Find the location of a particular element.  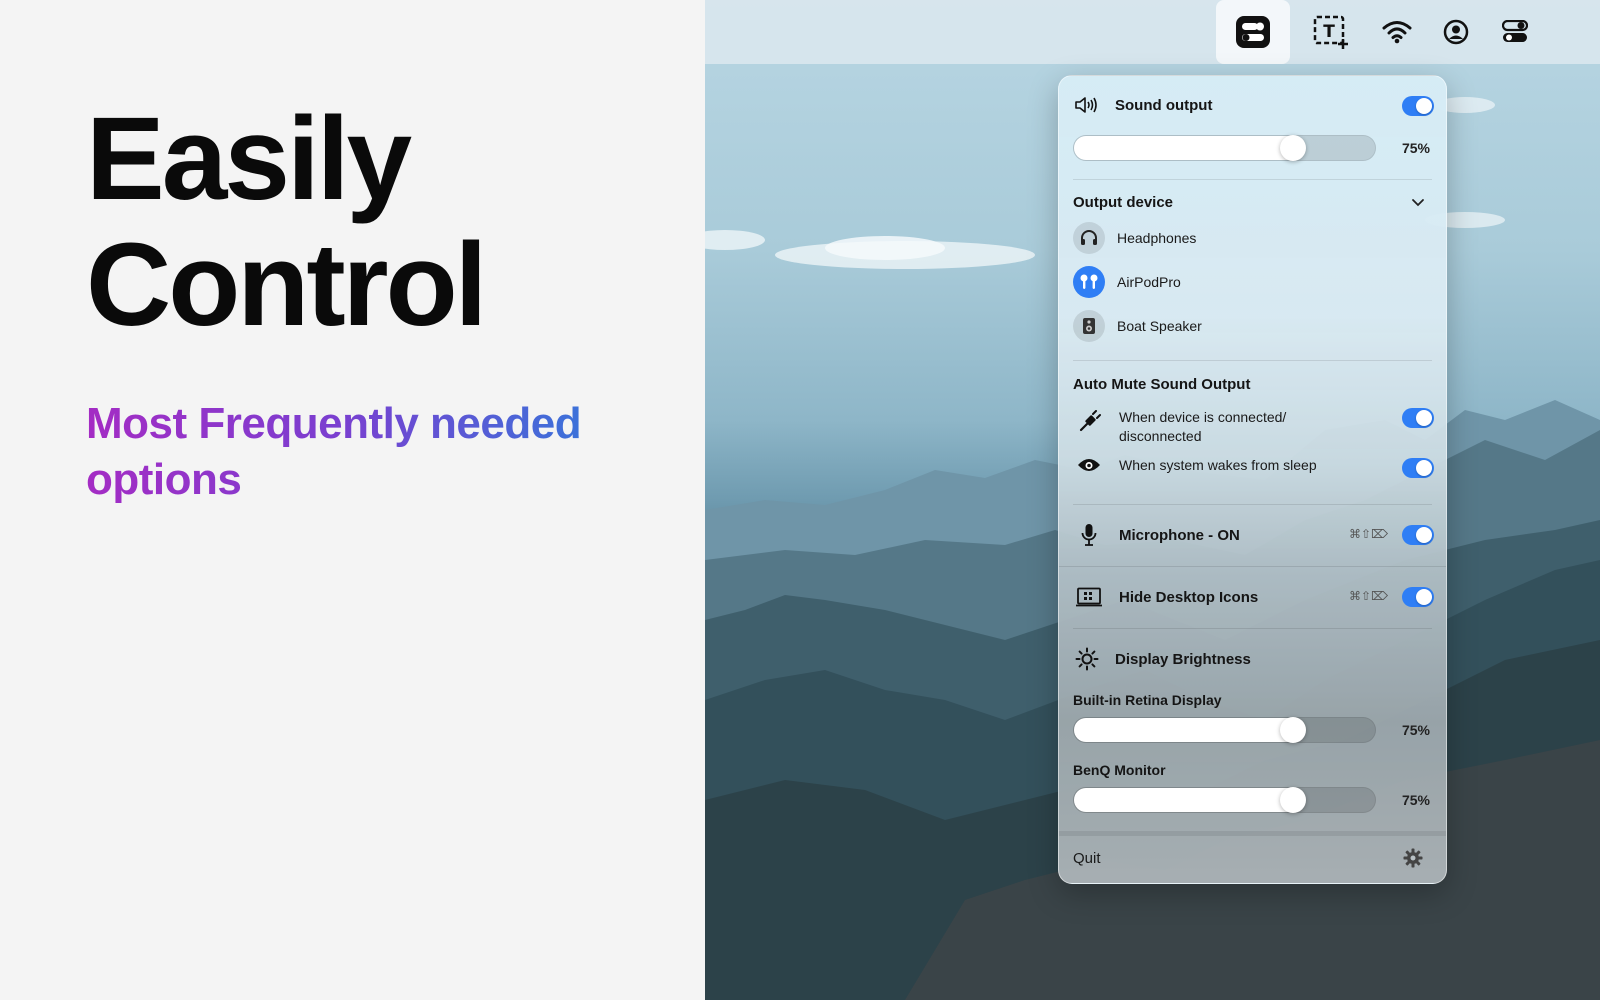

speaker-icon is located at coordinates (1089, 326).